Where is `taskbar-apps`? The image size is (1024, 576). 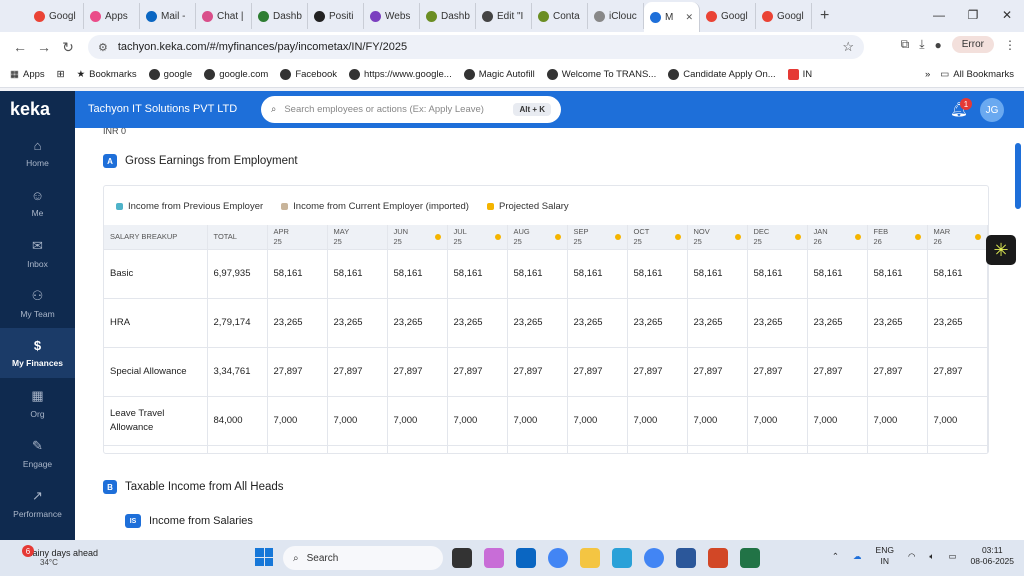
taskbar-apps is located at coordinates (606, 558).